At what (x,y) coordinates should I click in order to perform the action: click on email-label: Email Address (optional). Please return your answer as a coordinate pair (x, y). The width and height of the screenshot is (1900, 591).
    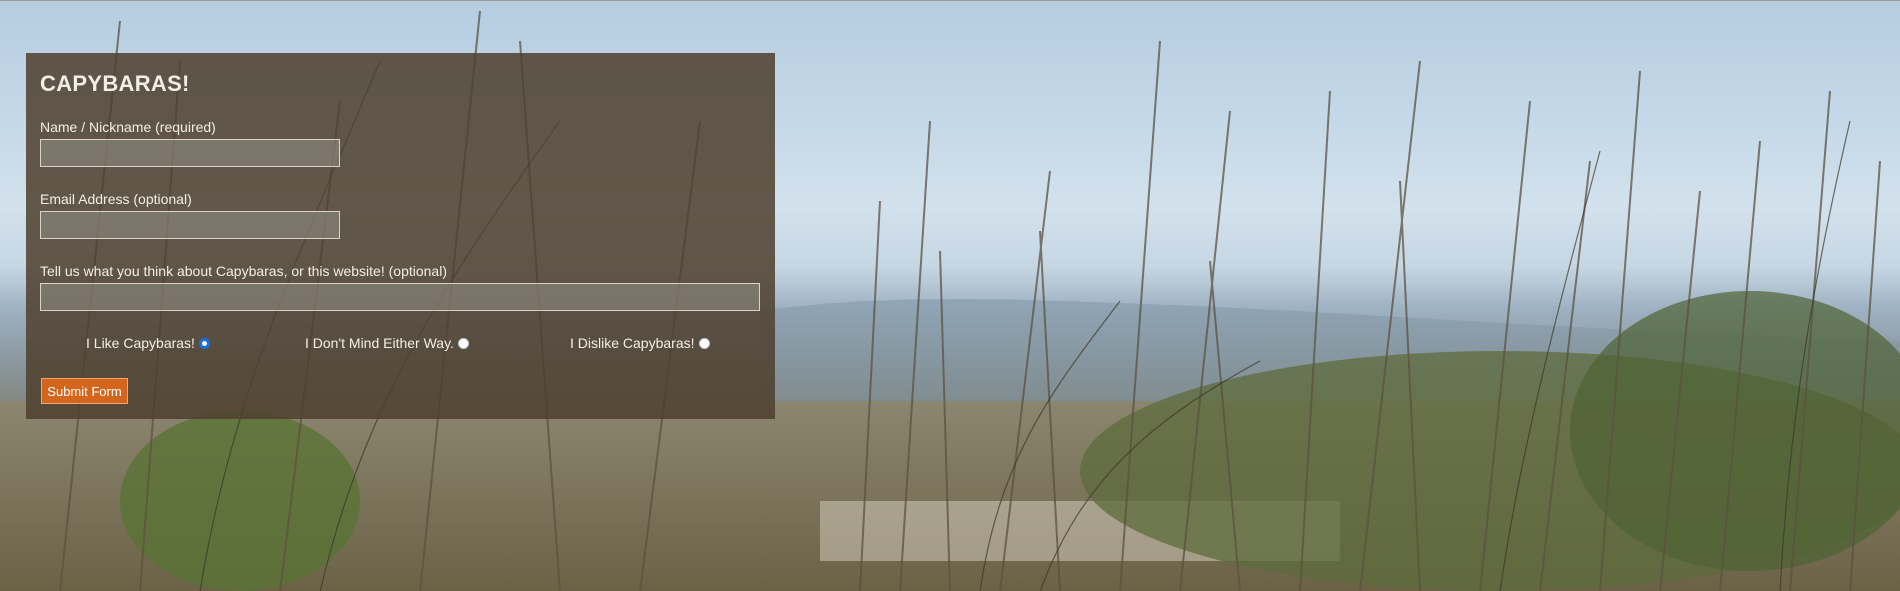
    Looking at the image, I should click on (116, 199).